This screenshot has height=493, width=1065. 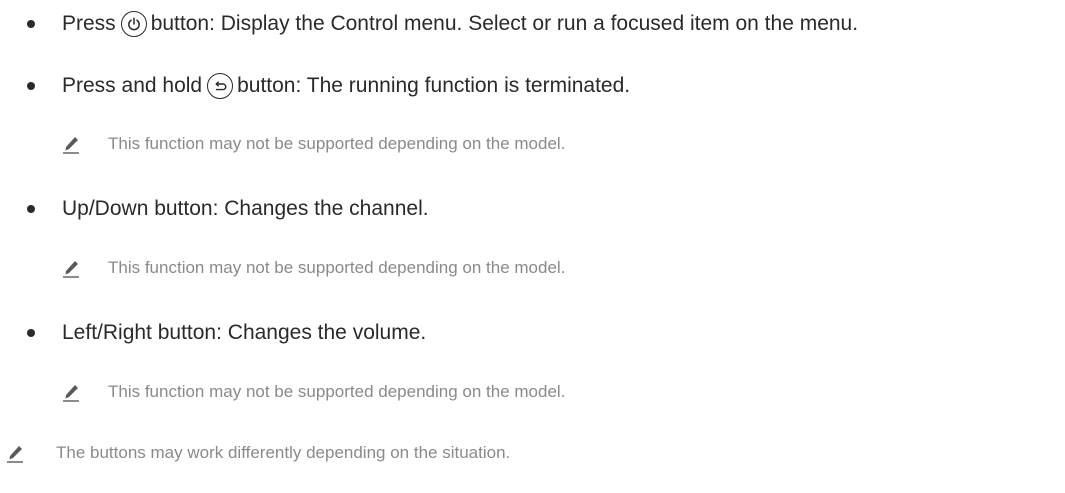 What do you see at coordinates (245, 208) in the screenshot?
I see `list-item-text: Up/Down button: Changes the channel.` at bounding box center [245, 208].